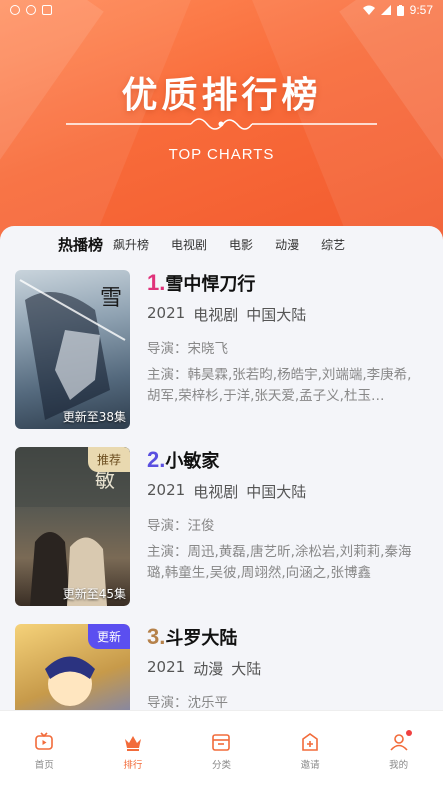 This screenshot has height=785, width=443. What do you see at coordinates (368, 10) in the screenshot?
I see `wifi-icon` at bounding box center [368, 10].